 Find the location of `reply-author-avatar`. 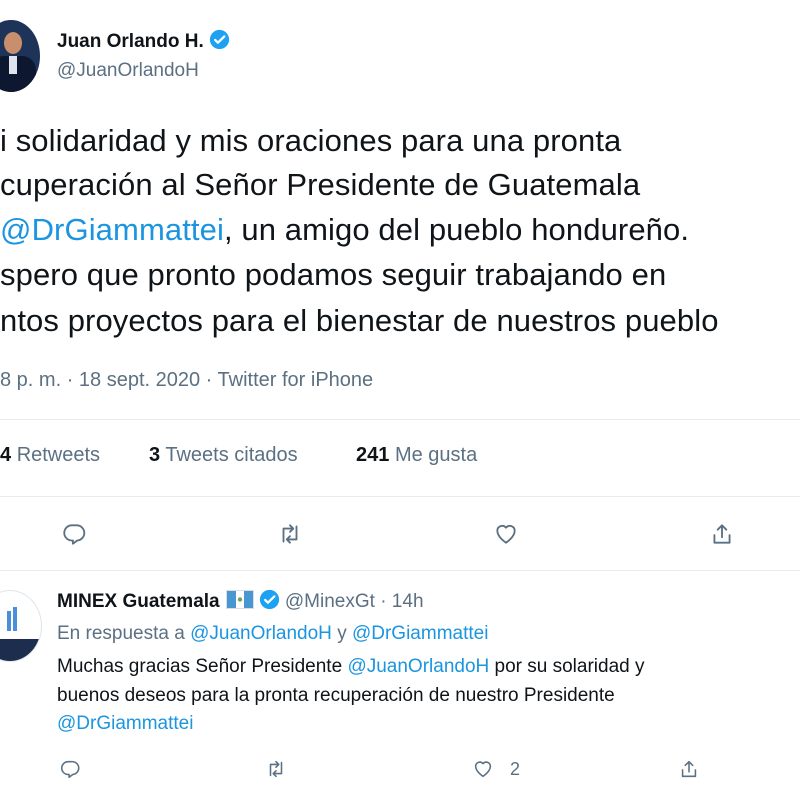

reply-author-avatar is located at coordinates (21, 626).